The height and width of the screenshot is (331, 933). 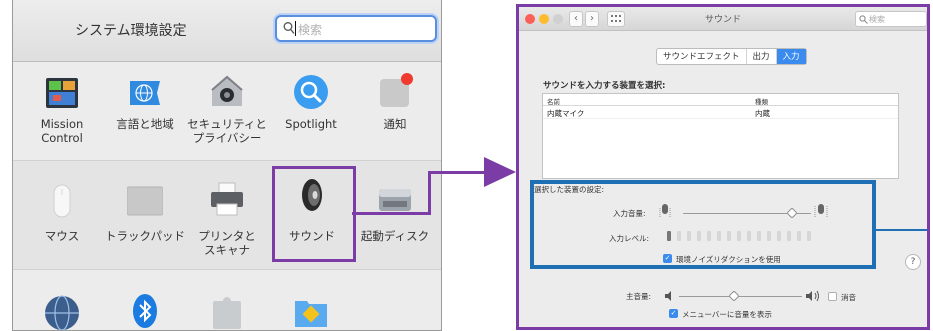 What do you see at coordinates (395, 124) in the screenshot?
I see `pref-label: 通知` at bounding box center [395, 124].